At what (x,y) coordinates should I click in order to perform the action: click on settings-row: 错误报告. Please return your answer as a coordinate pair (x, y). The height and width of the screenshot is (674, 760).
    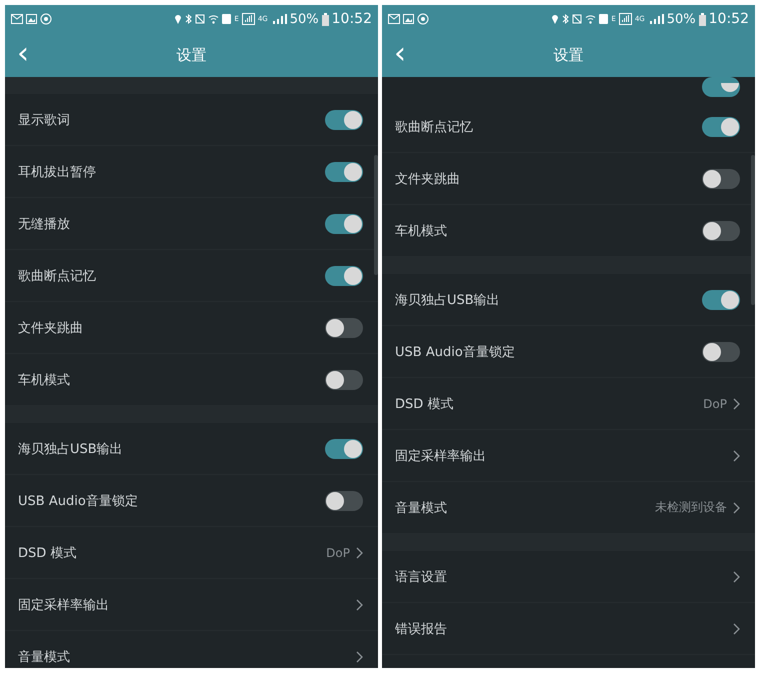
    Looking at the image, I should click on (568, 629).